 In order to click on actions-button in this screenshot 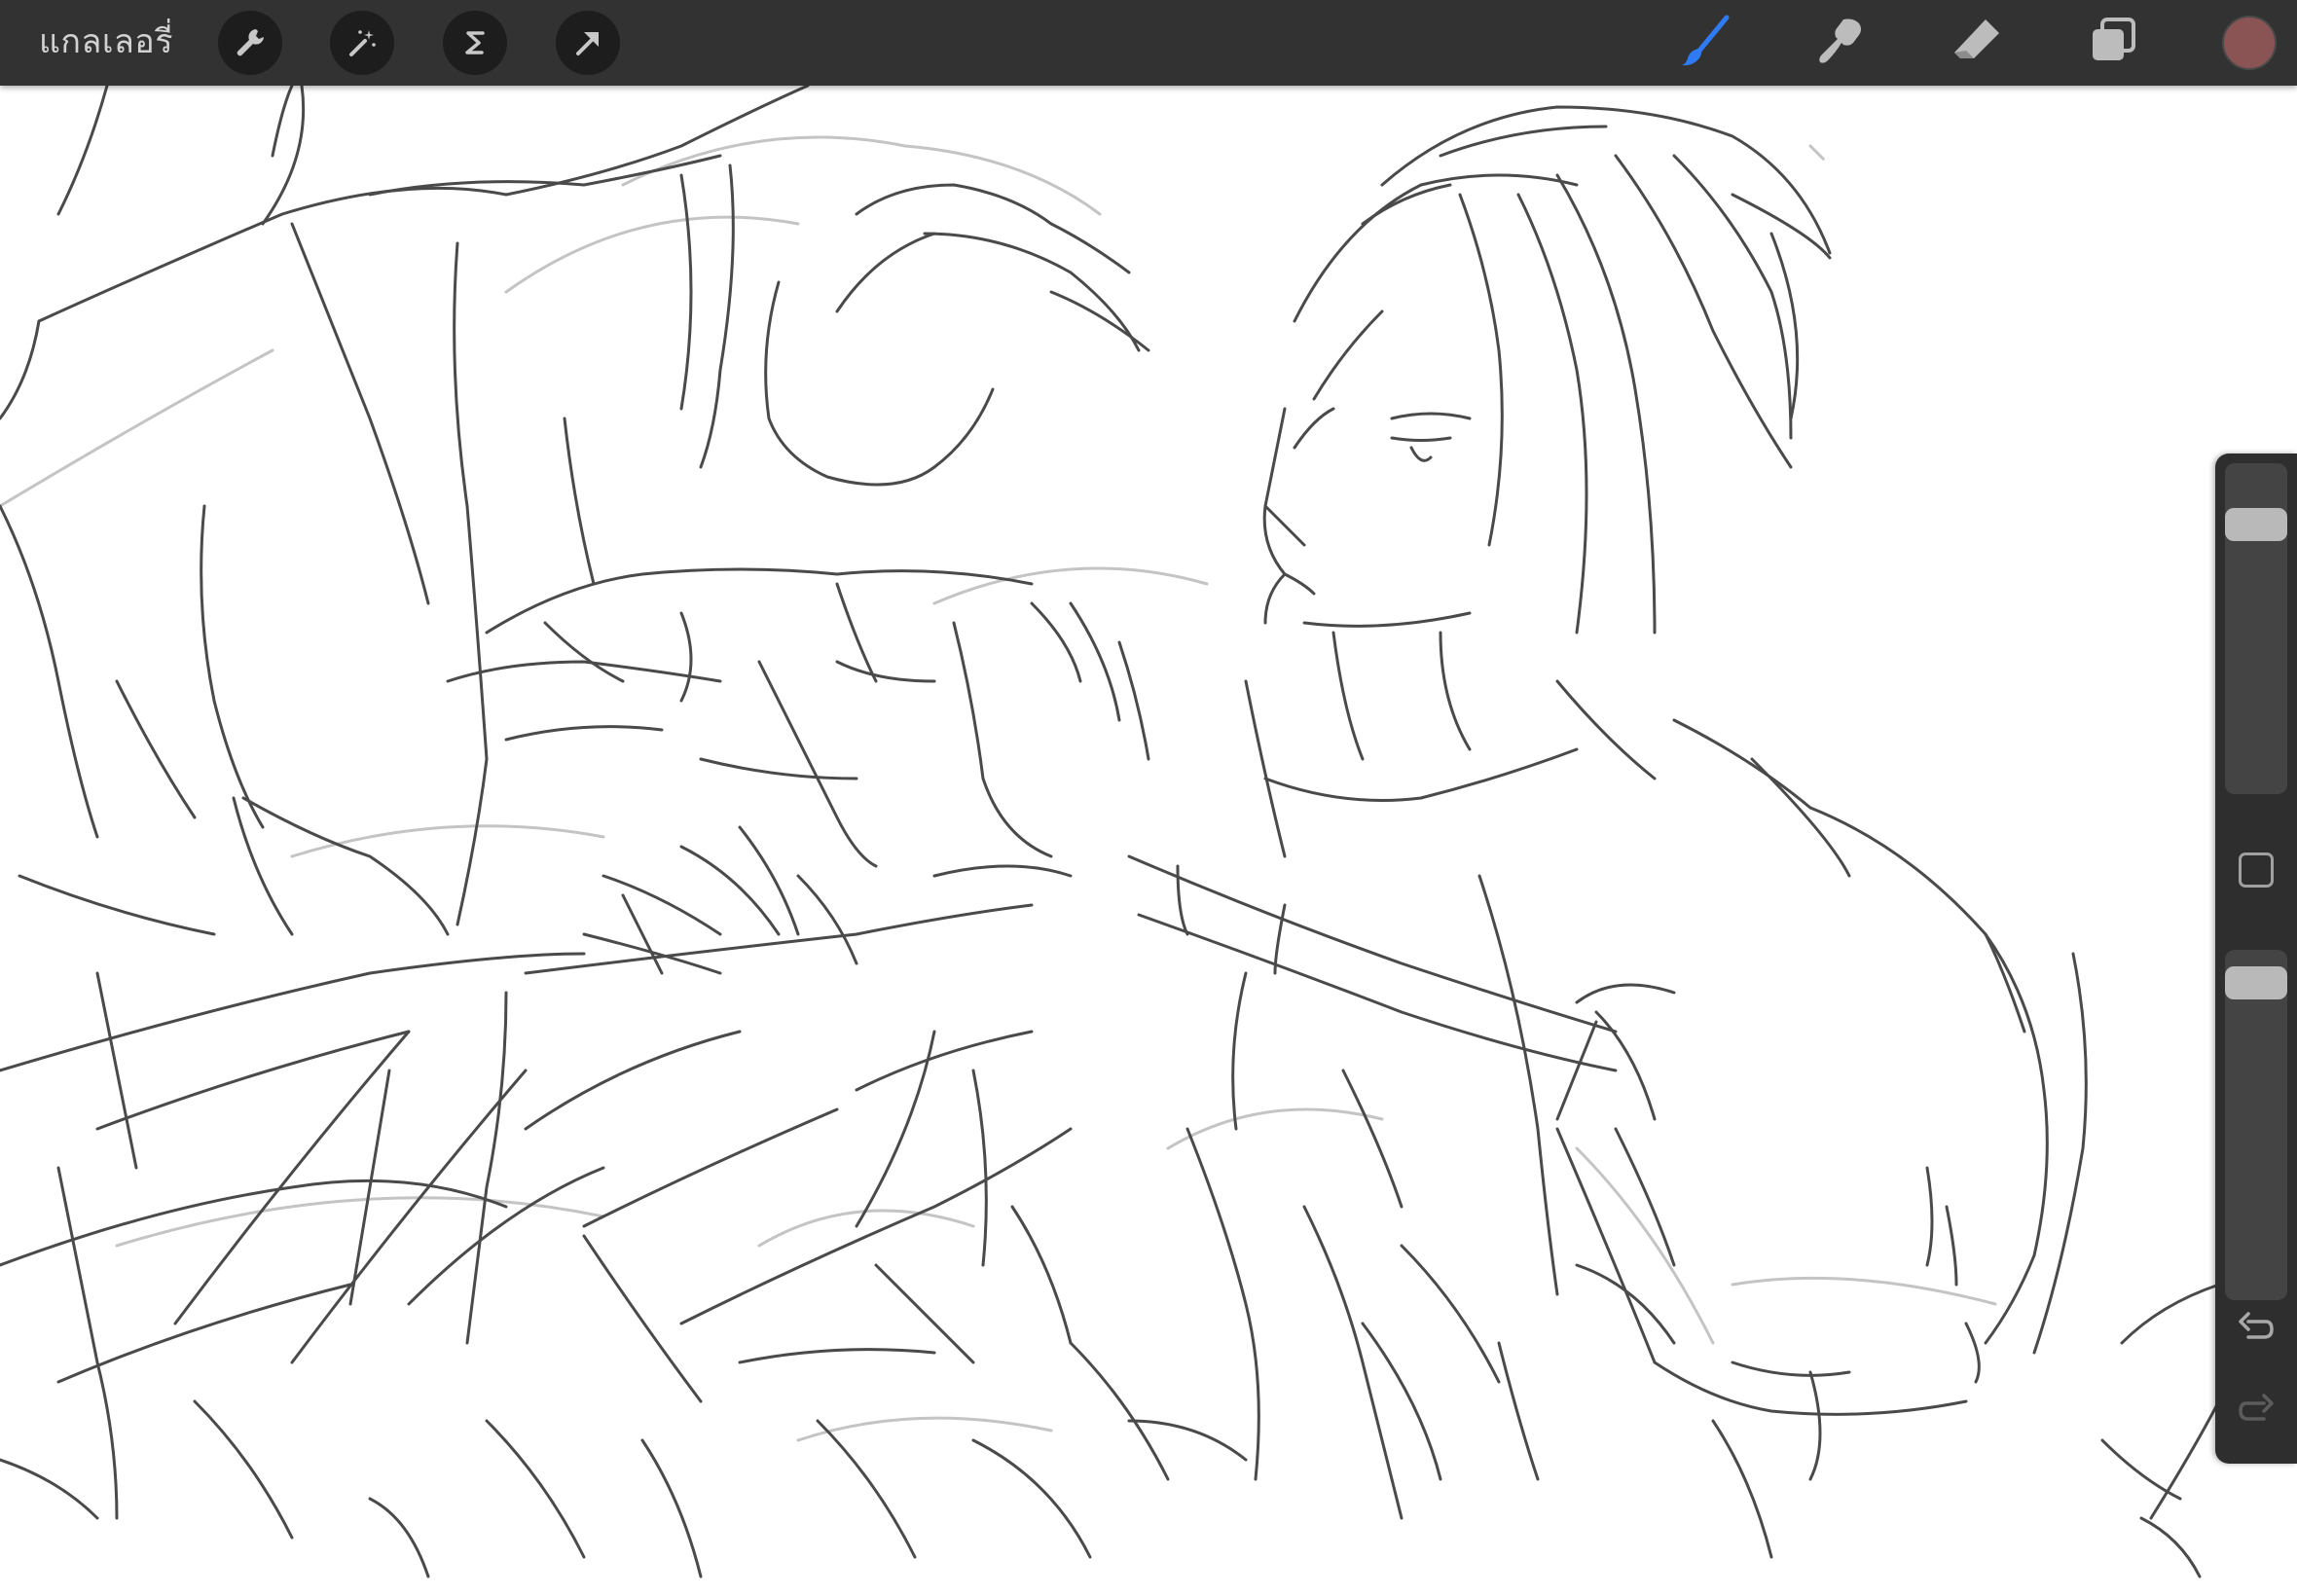, I will do `click(250, 43)`.